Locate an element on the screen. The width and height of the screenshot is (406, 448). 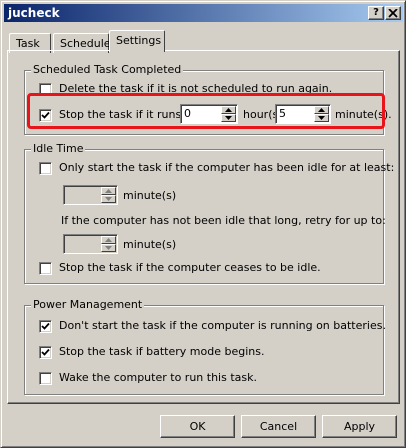
minutes-label: minute(s). is located at coordinates (363, 114).